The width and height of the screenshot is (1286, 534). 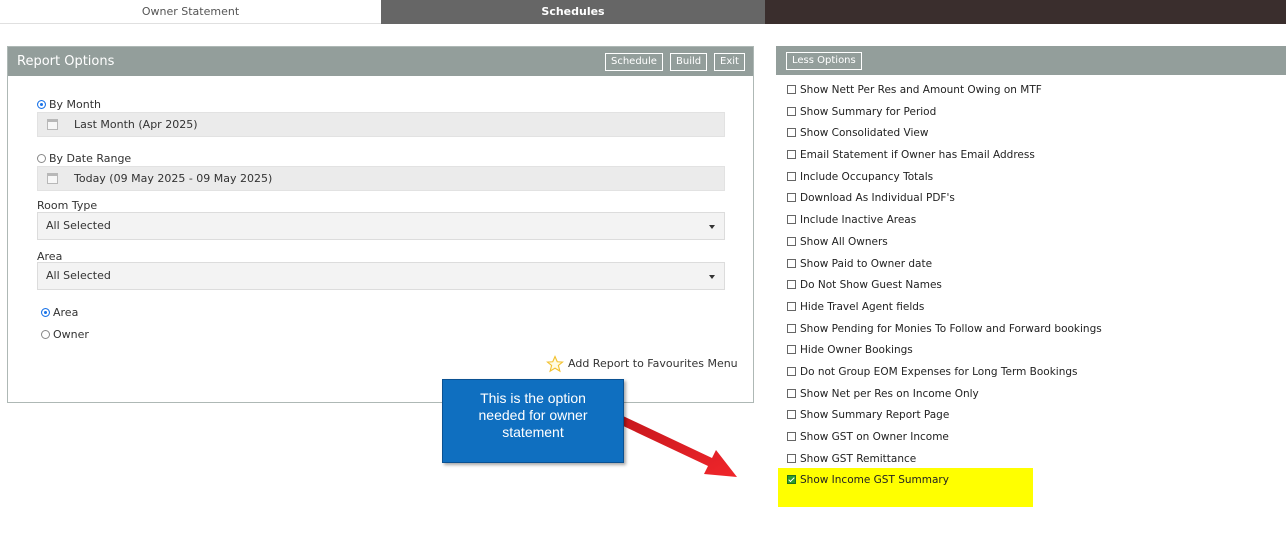 What do you see at coordinates (875, 415) in the screenshot?
I see `option-label: Show Summary Report Page` at bounding box center [875, 415].